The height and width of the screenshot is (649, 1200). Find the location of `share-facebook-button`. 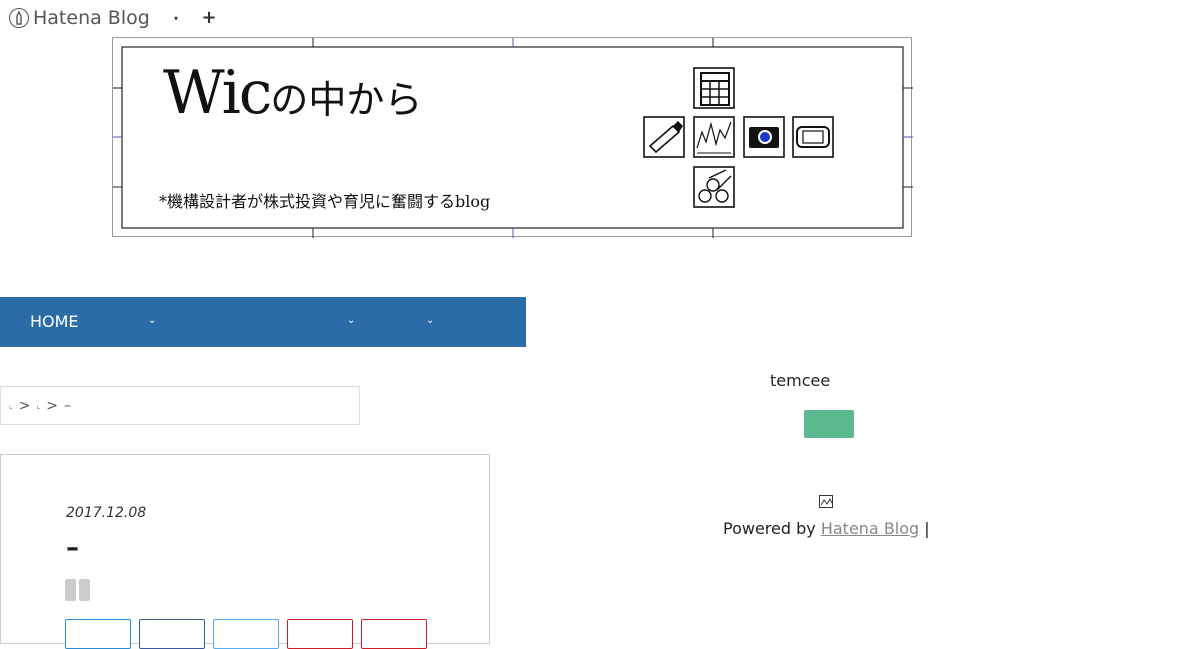

share-facebook-button is located at coordinates (172, 634).